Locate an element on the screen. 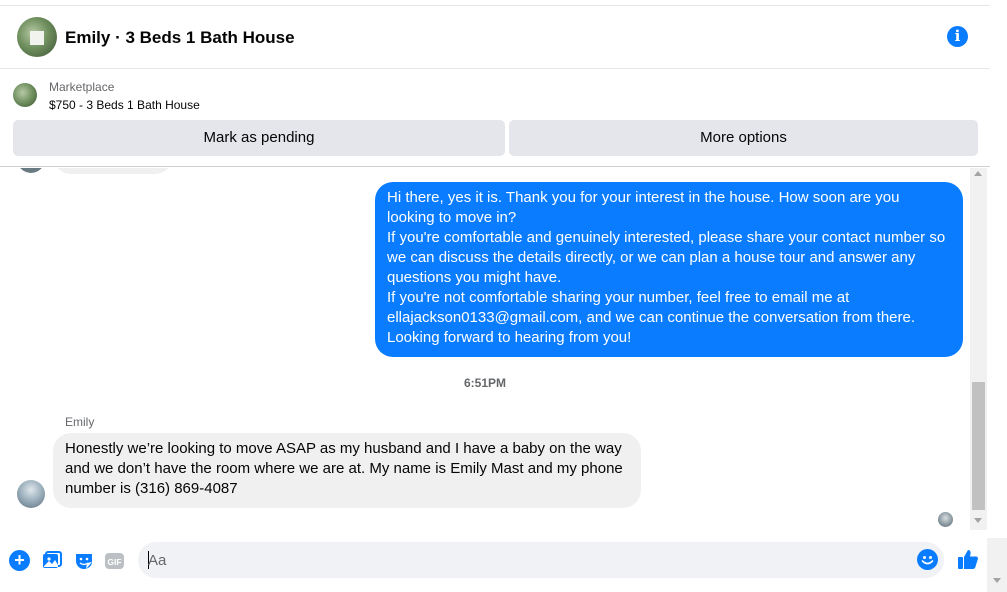  contact-avatar is located at coordinates (37, 37).